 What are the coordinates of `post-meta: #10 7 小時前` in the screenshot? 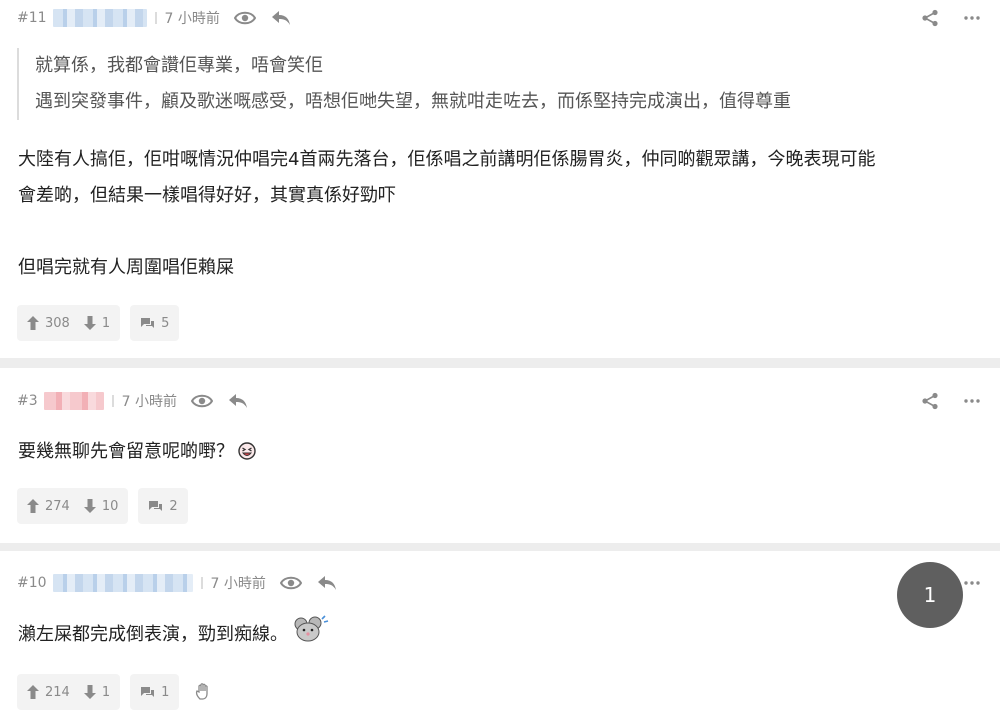 It's located at (184, 583).